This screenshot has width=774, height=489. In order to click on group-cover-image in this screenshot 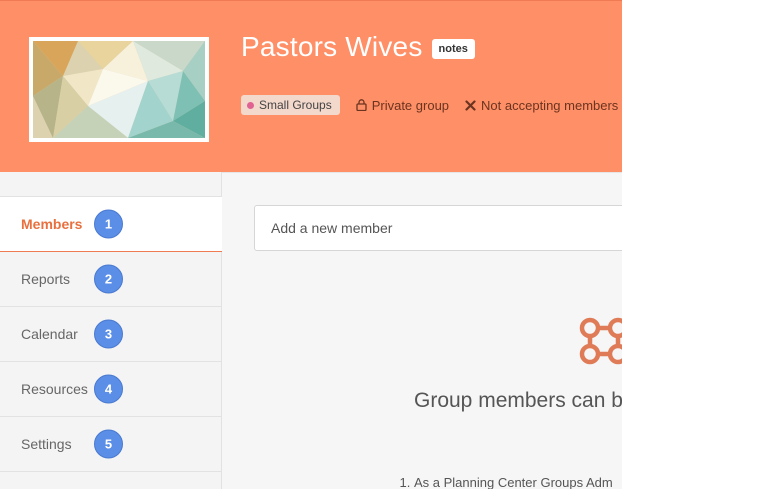, I will do `click(119, 89)`.